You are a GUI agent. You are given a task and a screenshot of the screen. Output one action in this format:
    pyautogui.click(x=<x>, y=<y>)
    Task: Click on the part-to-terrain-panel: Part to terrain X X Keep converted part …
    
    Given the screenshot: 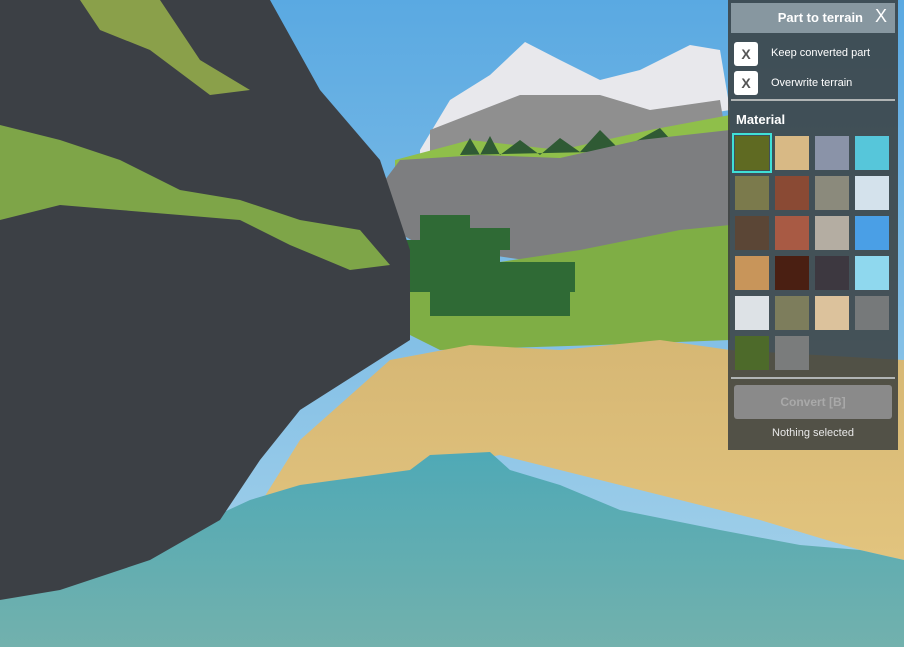 What is the action you would take?
    pyautogui.click(x=813, y=225)
    